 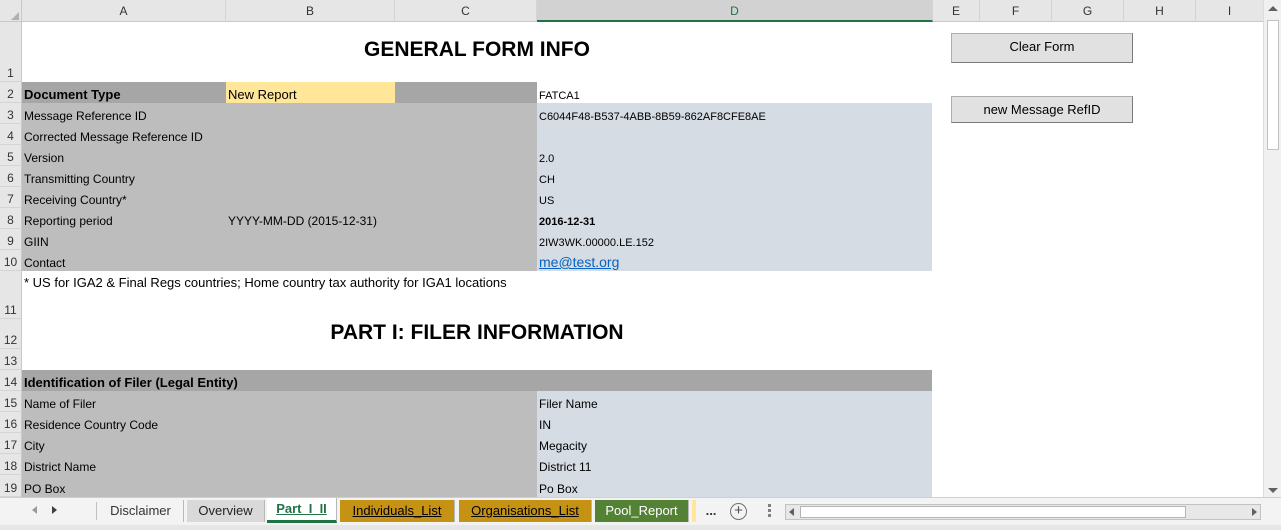 I want to click on vertical-scroll-thumb, so click(x=1273, y=85).